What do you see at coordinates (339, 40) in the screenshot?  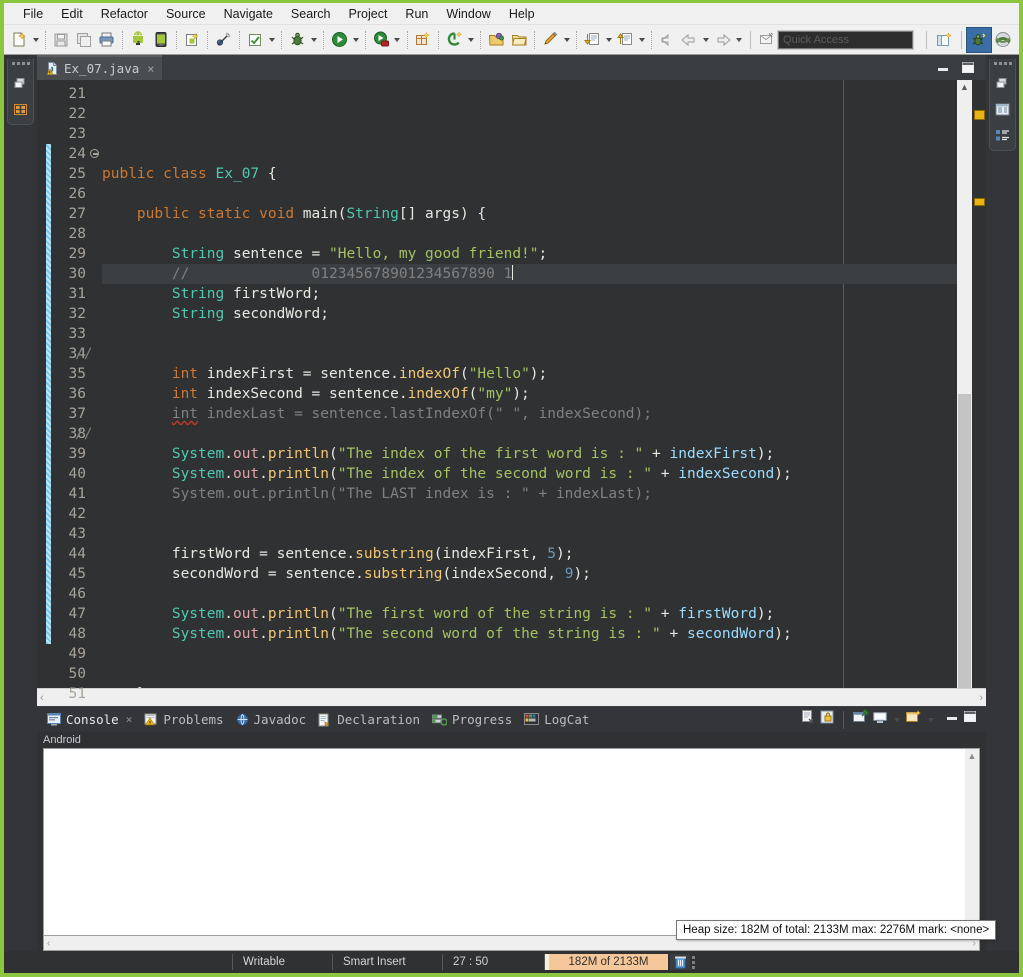 I see `run-icon` at bounding box center [339, 40].